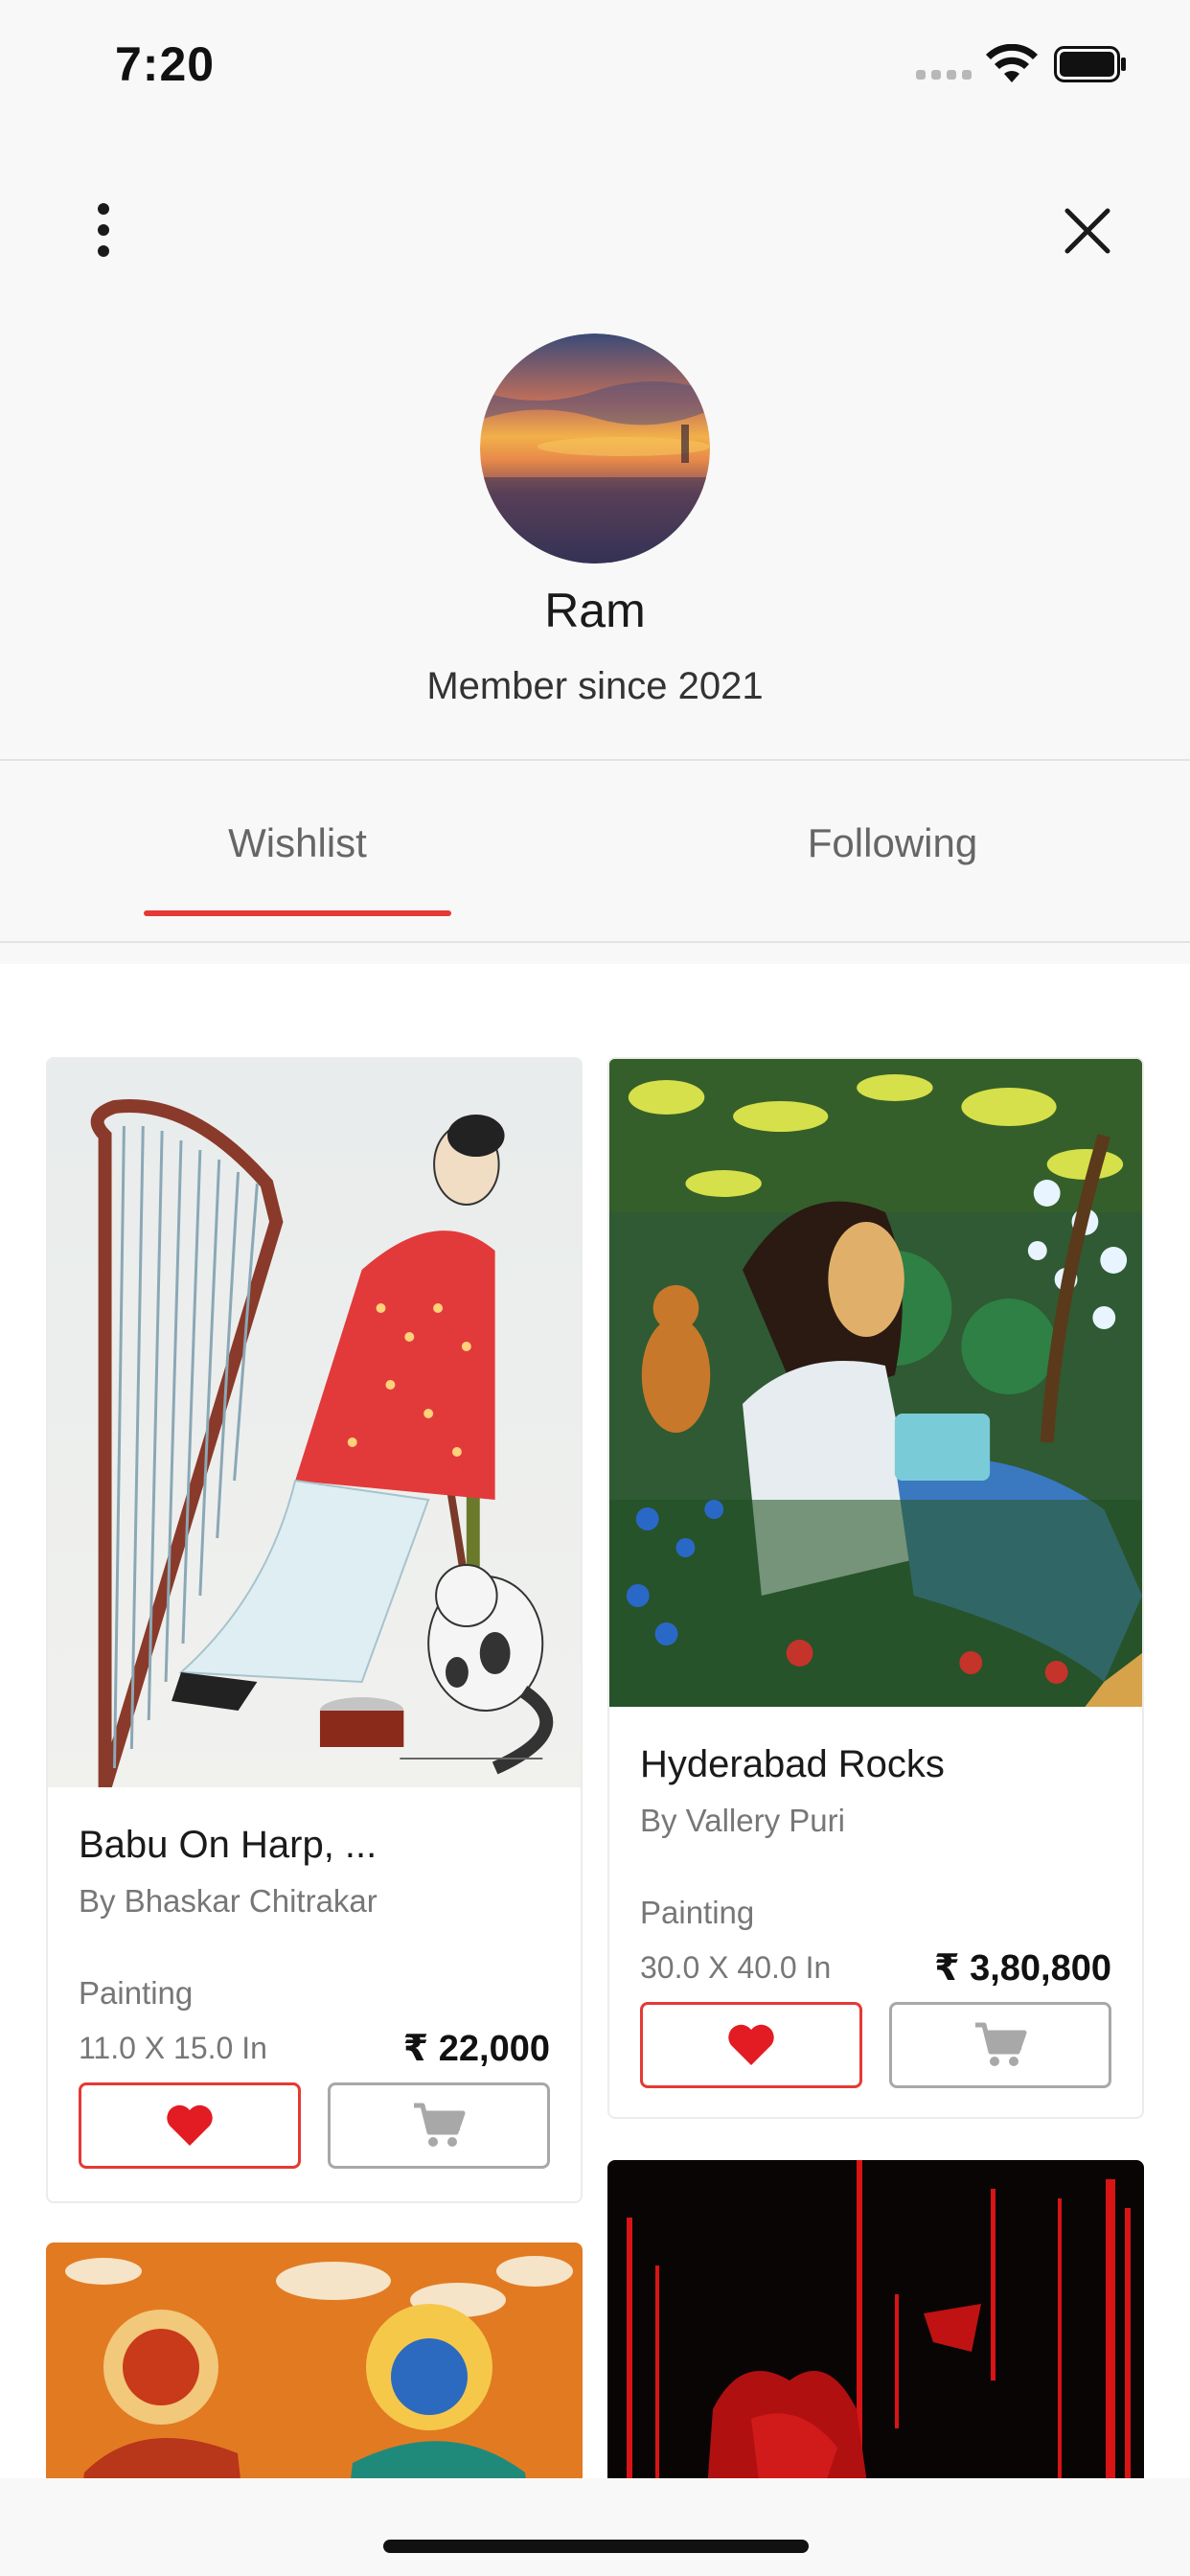 Image resolution: width=1190 pixels, height=2576 pixels. I want to click on close-icon, so click(1087, 231).